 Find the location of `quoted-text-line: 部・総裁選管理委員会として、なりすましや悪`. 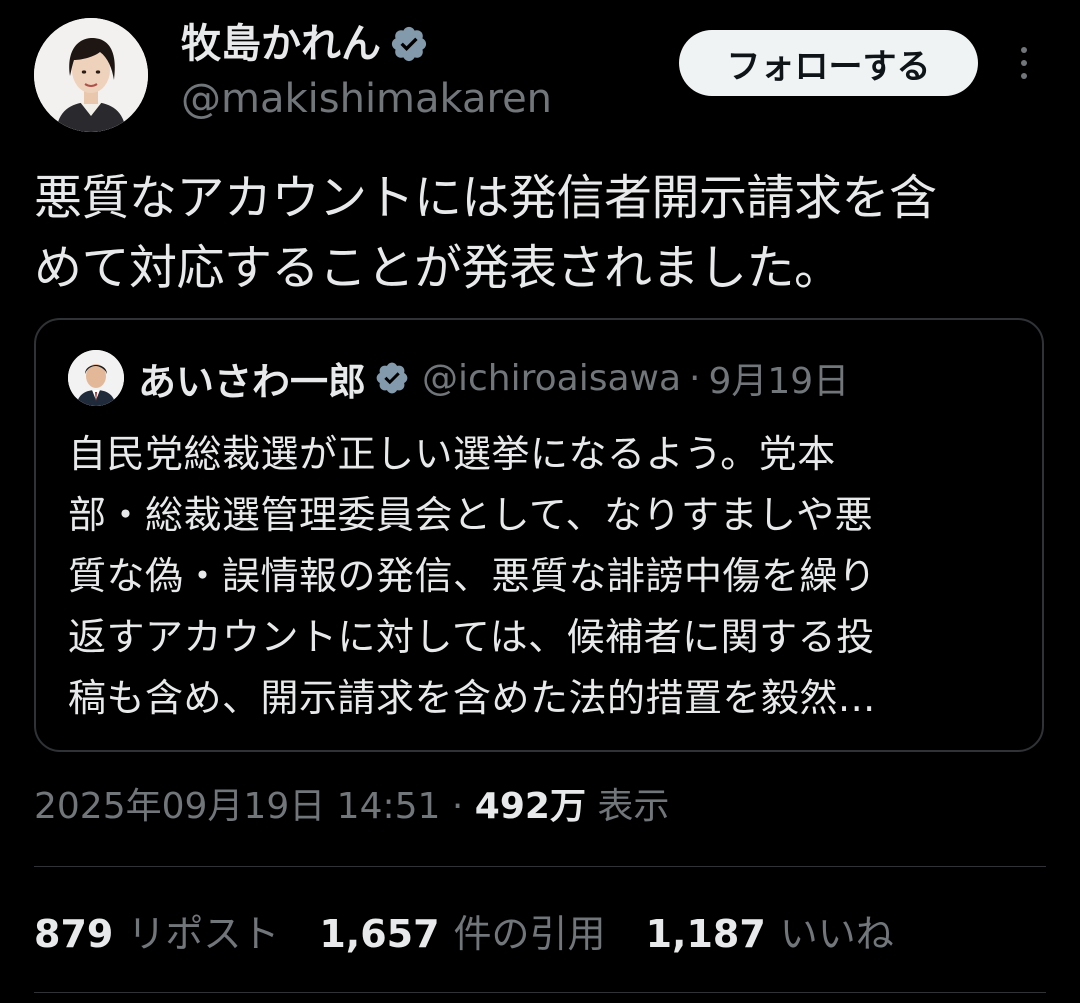

quoted-text-line: 部・総裁選管理委員会として、なりすましや悪 is located at coordinates (471, 515).